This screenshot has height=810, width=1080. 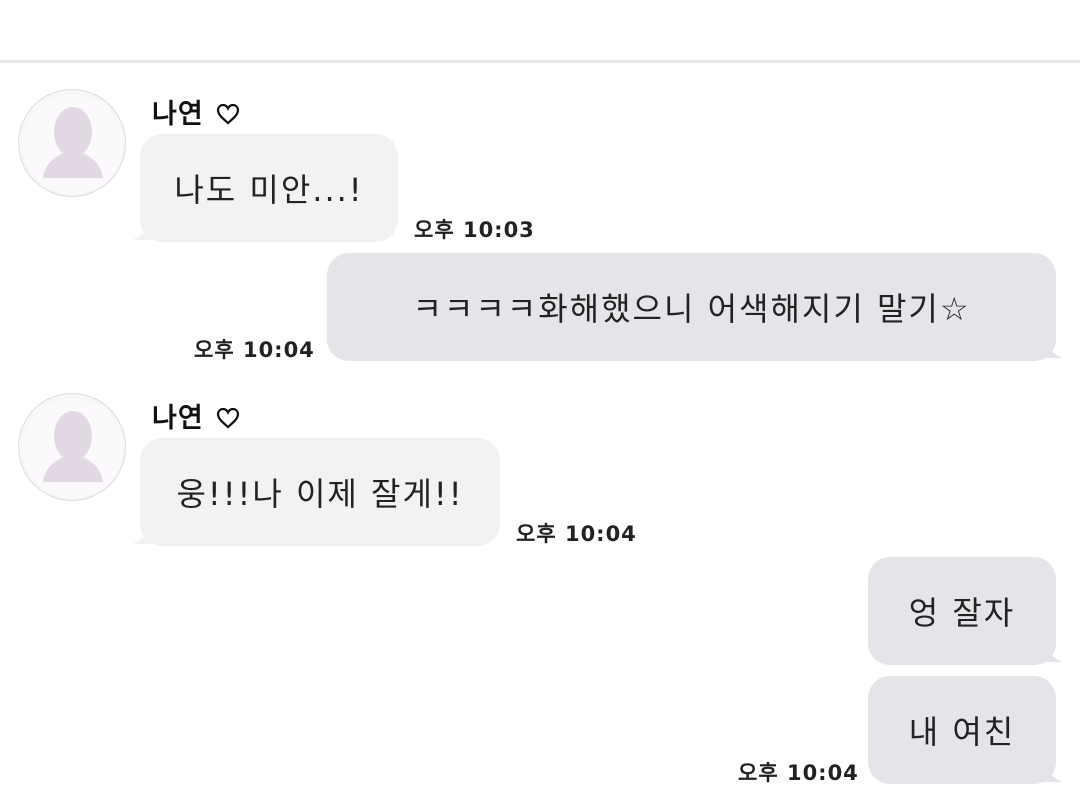 I want to click on message-bubble-outgoing: 엉 잘자, so click(x=962, y=611).